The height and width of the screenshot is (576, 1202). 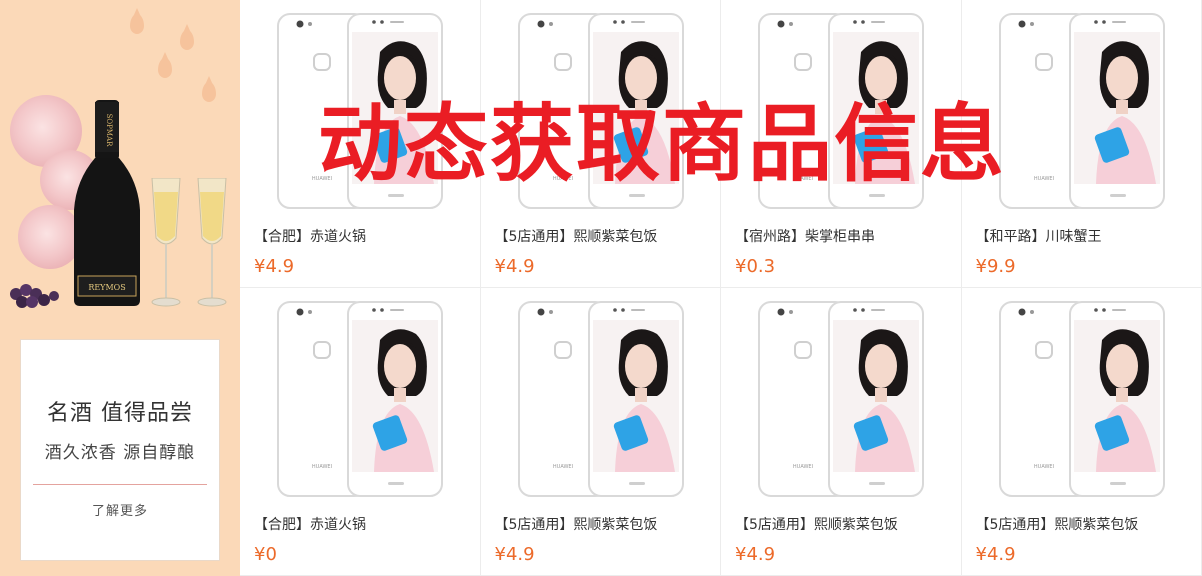 What do you see at coordinates (995, 266) in the screenshot?
I see `product-price: ¥9.9` at bounding box center [995, 266].